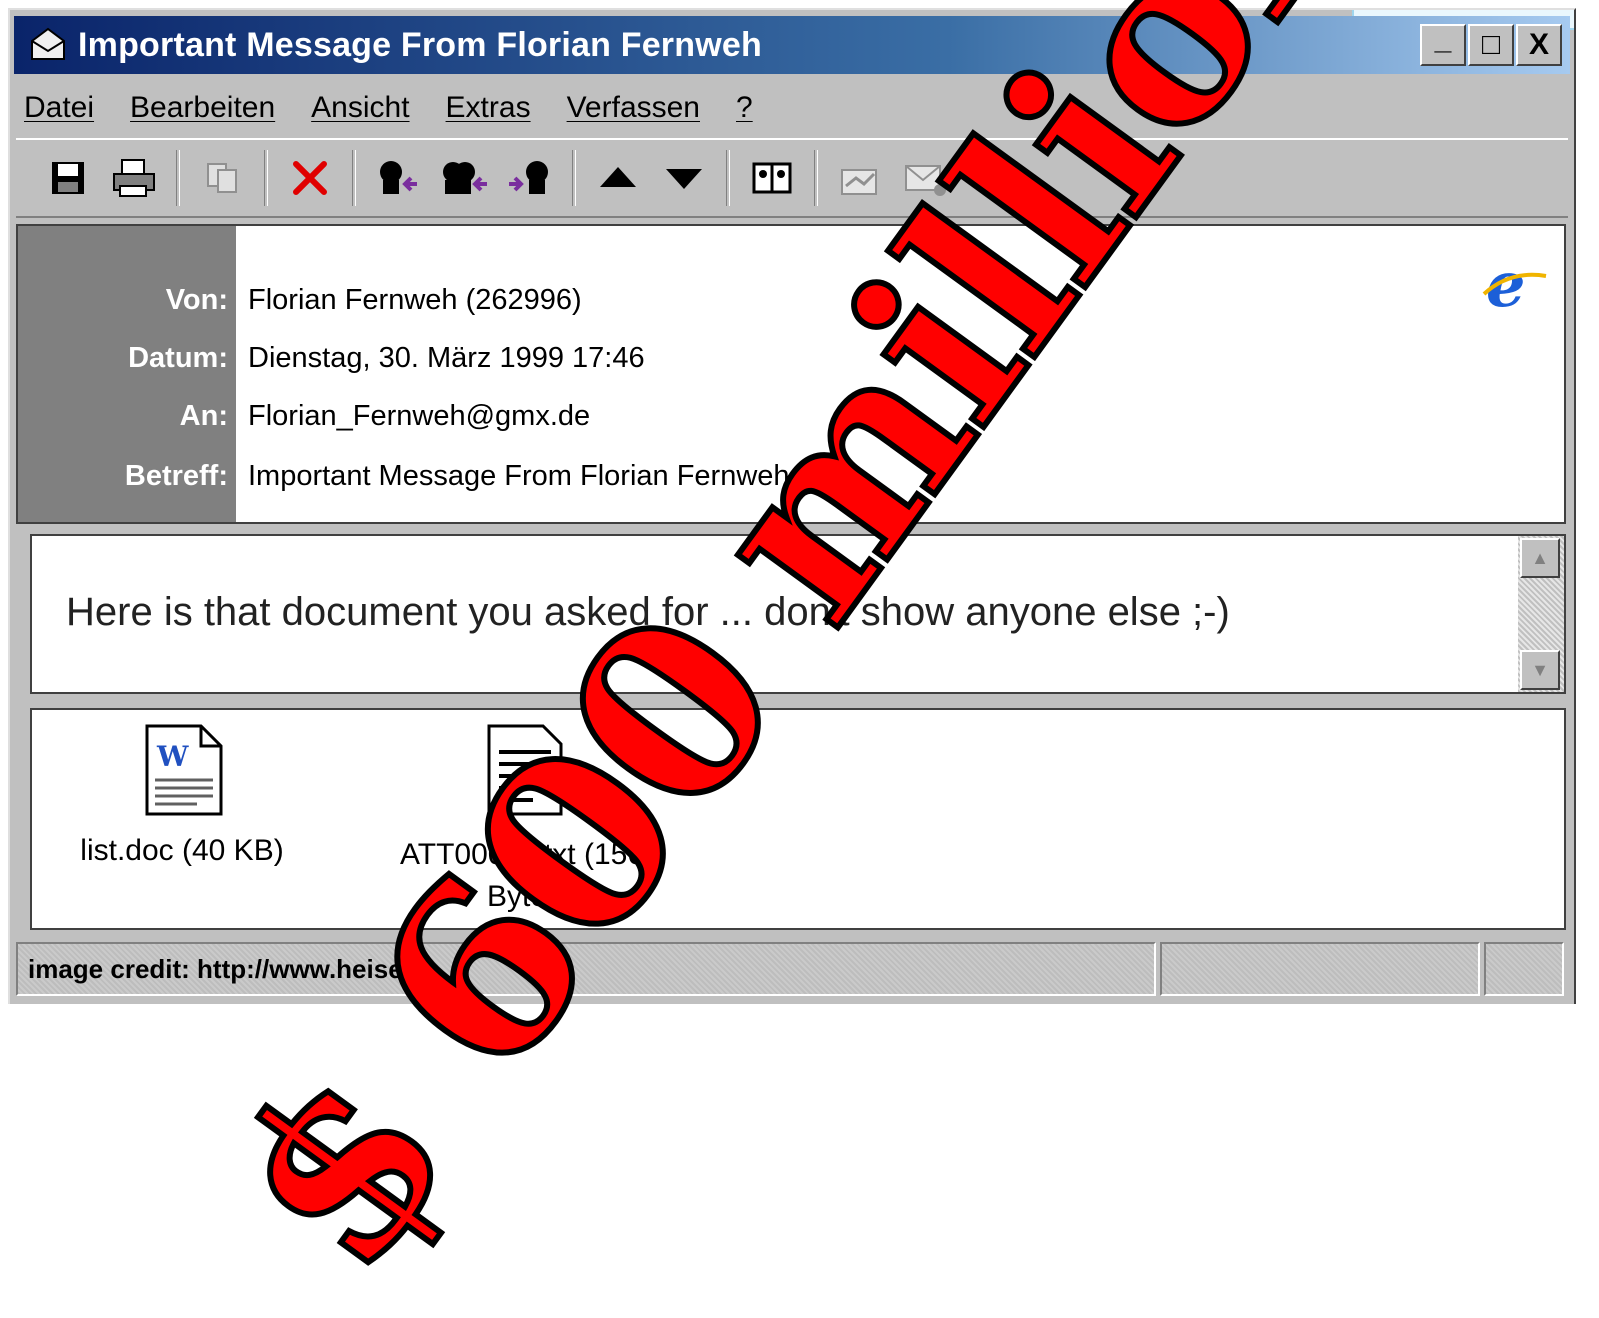  I want to click on from-value: Florian Fernweh (262996), so click(415, 300).